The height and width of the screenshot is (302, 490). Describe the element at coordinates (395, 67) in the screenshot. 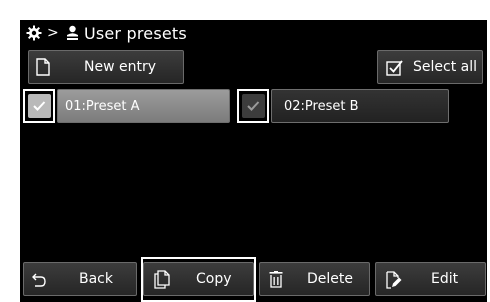

I see `checked-box-icon` at that location.